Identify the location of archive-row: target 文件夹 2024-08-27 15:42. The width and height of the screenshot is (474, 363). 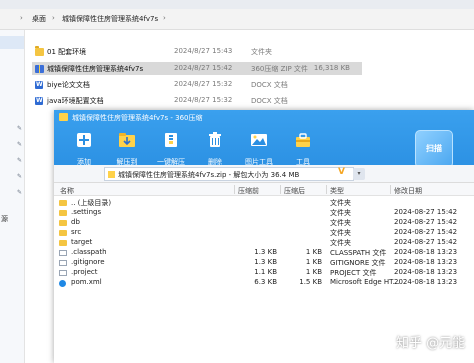
(264, 243).